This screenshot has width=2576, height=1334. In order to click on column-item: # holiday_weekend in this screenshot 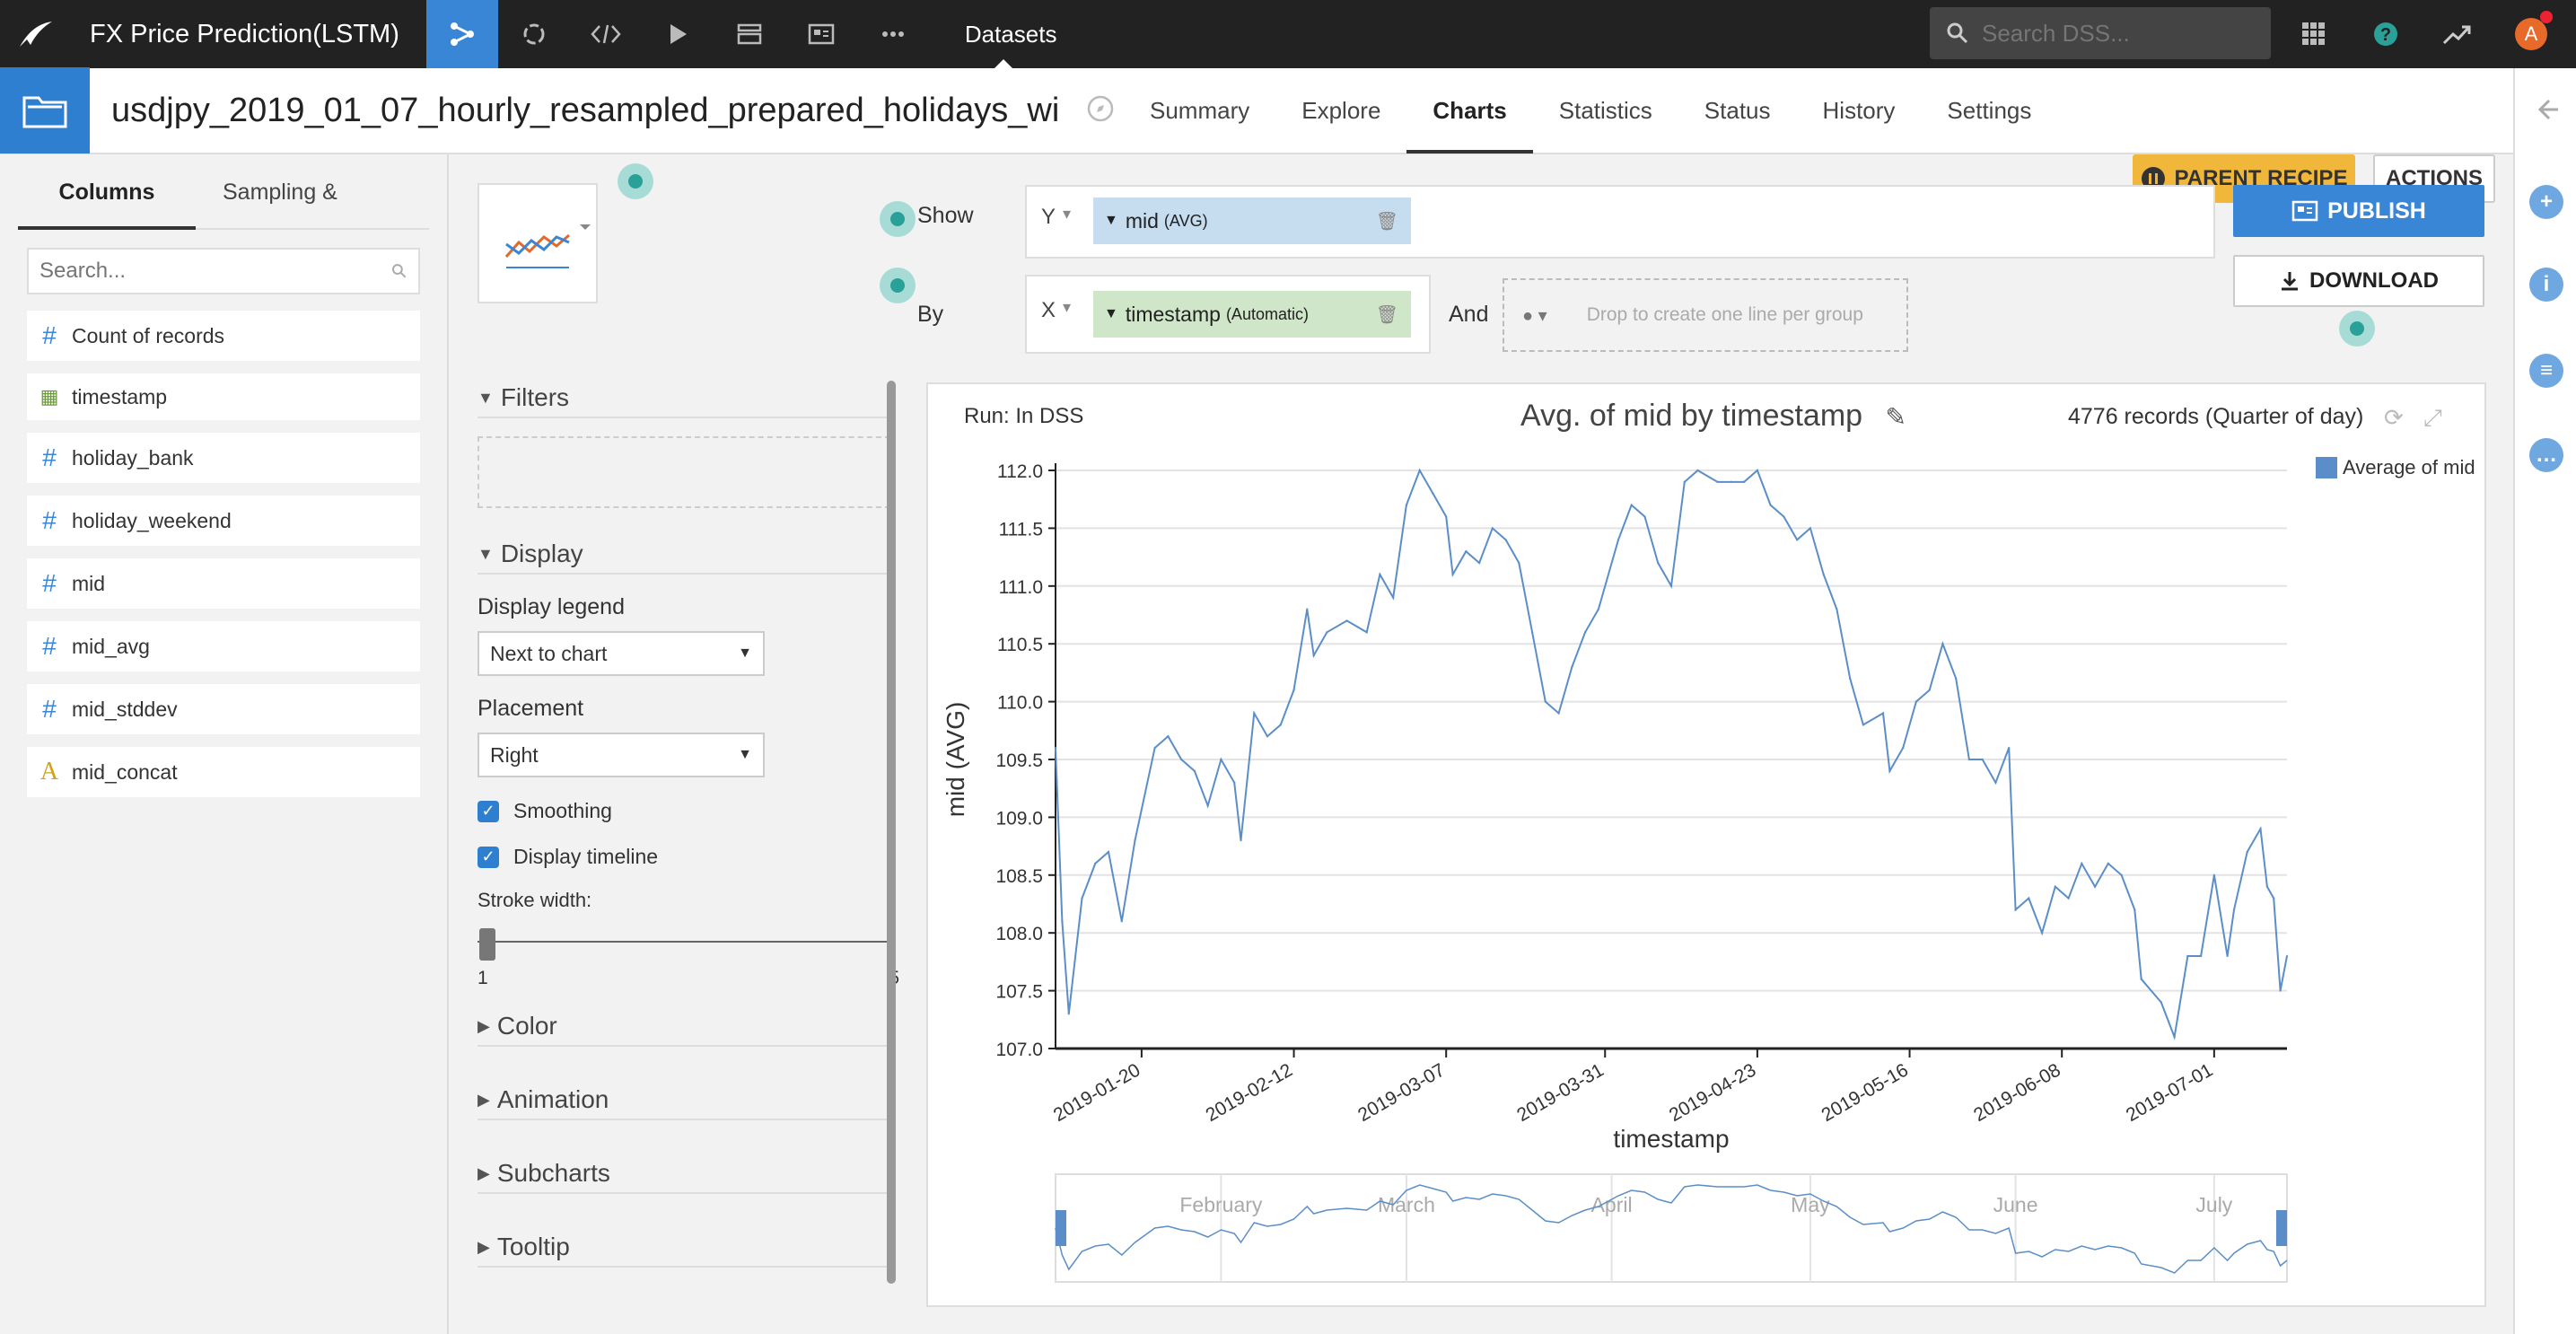, I will do `click(223, 521)`.